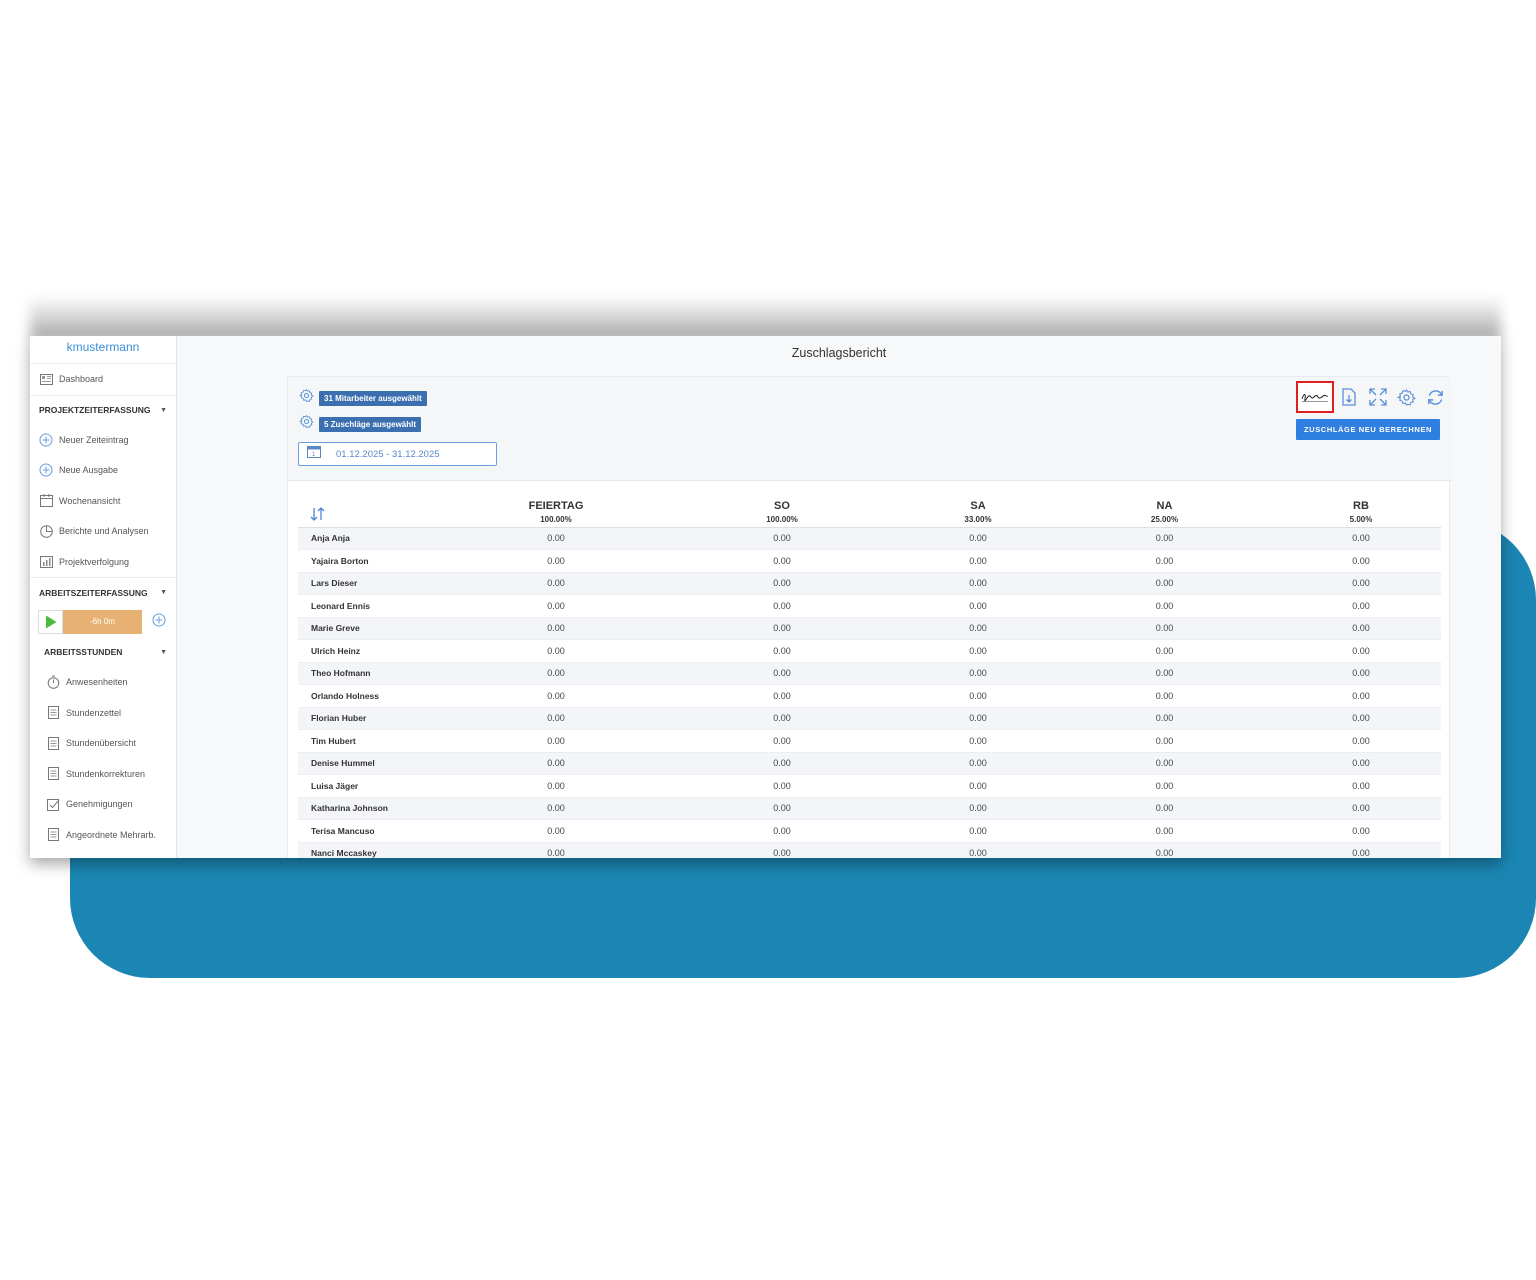 The image size is (1536, 1280). Describe the element at coordinates (1361, 519) in the screenshot. I see `column-percent: 5.00%` at that location.